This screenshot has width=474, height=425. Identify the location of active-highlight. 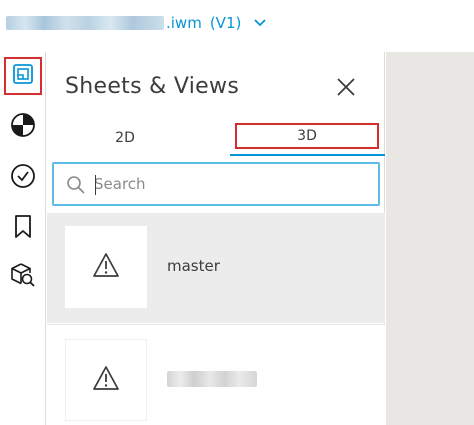
(23, 76).